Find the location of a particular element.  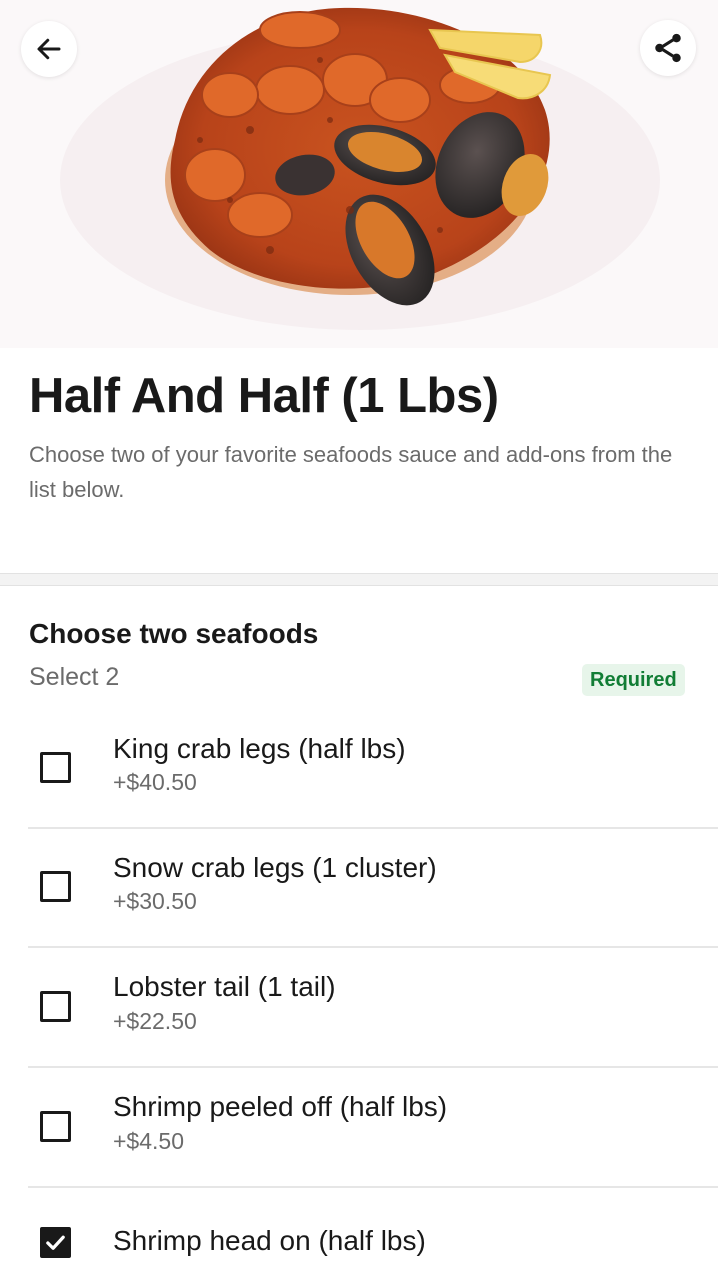

share-icon is located at coordinates (668, 48).